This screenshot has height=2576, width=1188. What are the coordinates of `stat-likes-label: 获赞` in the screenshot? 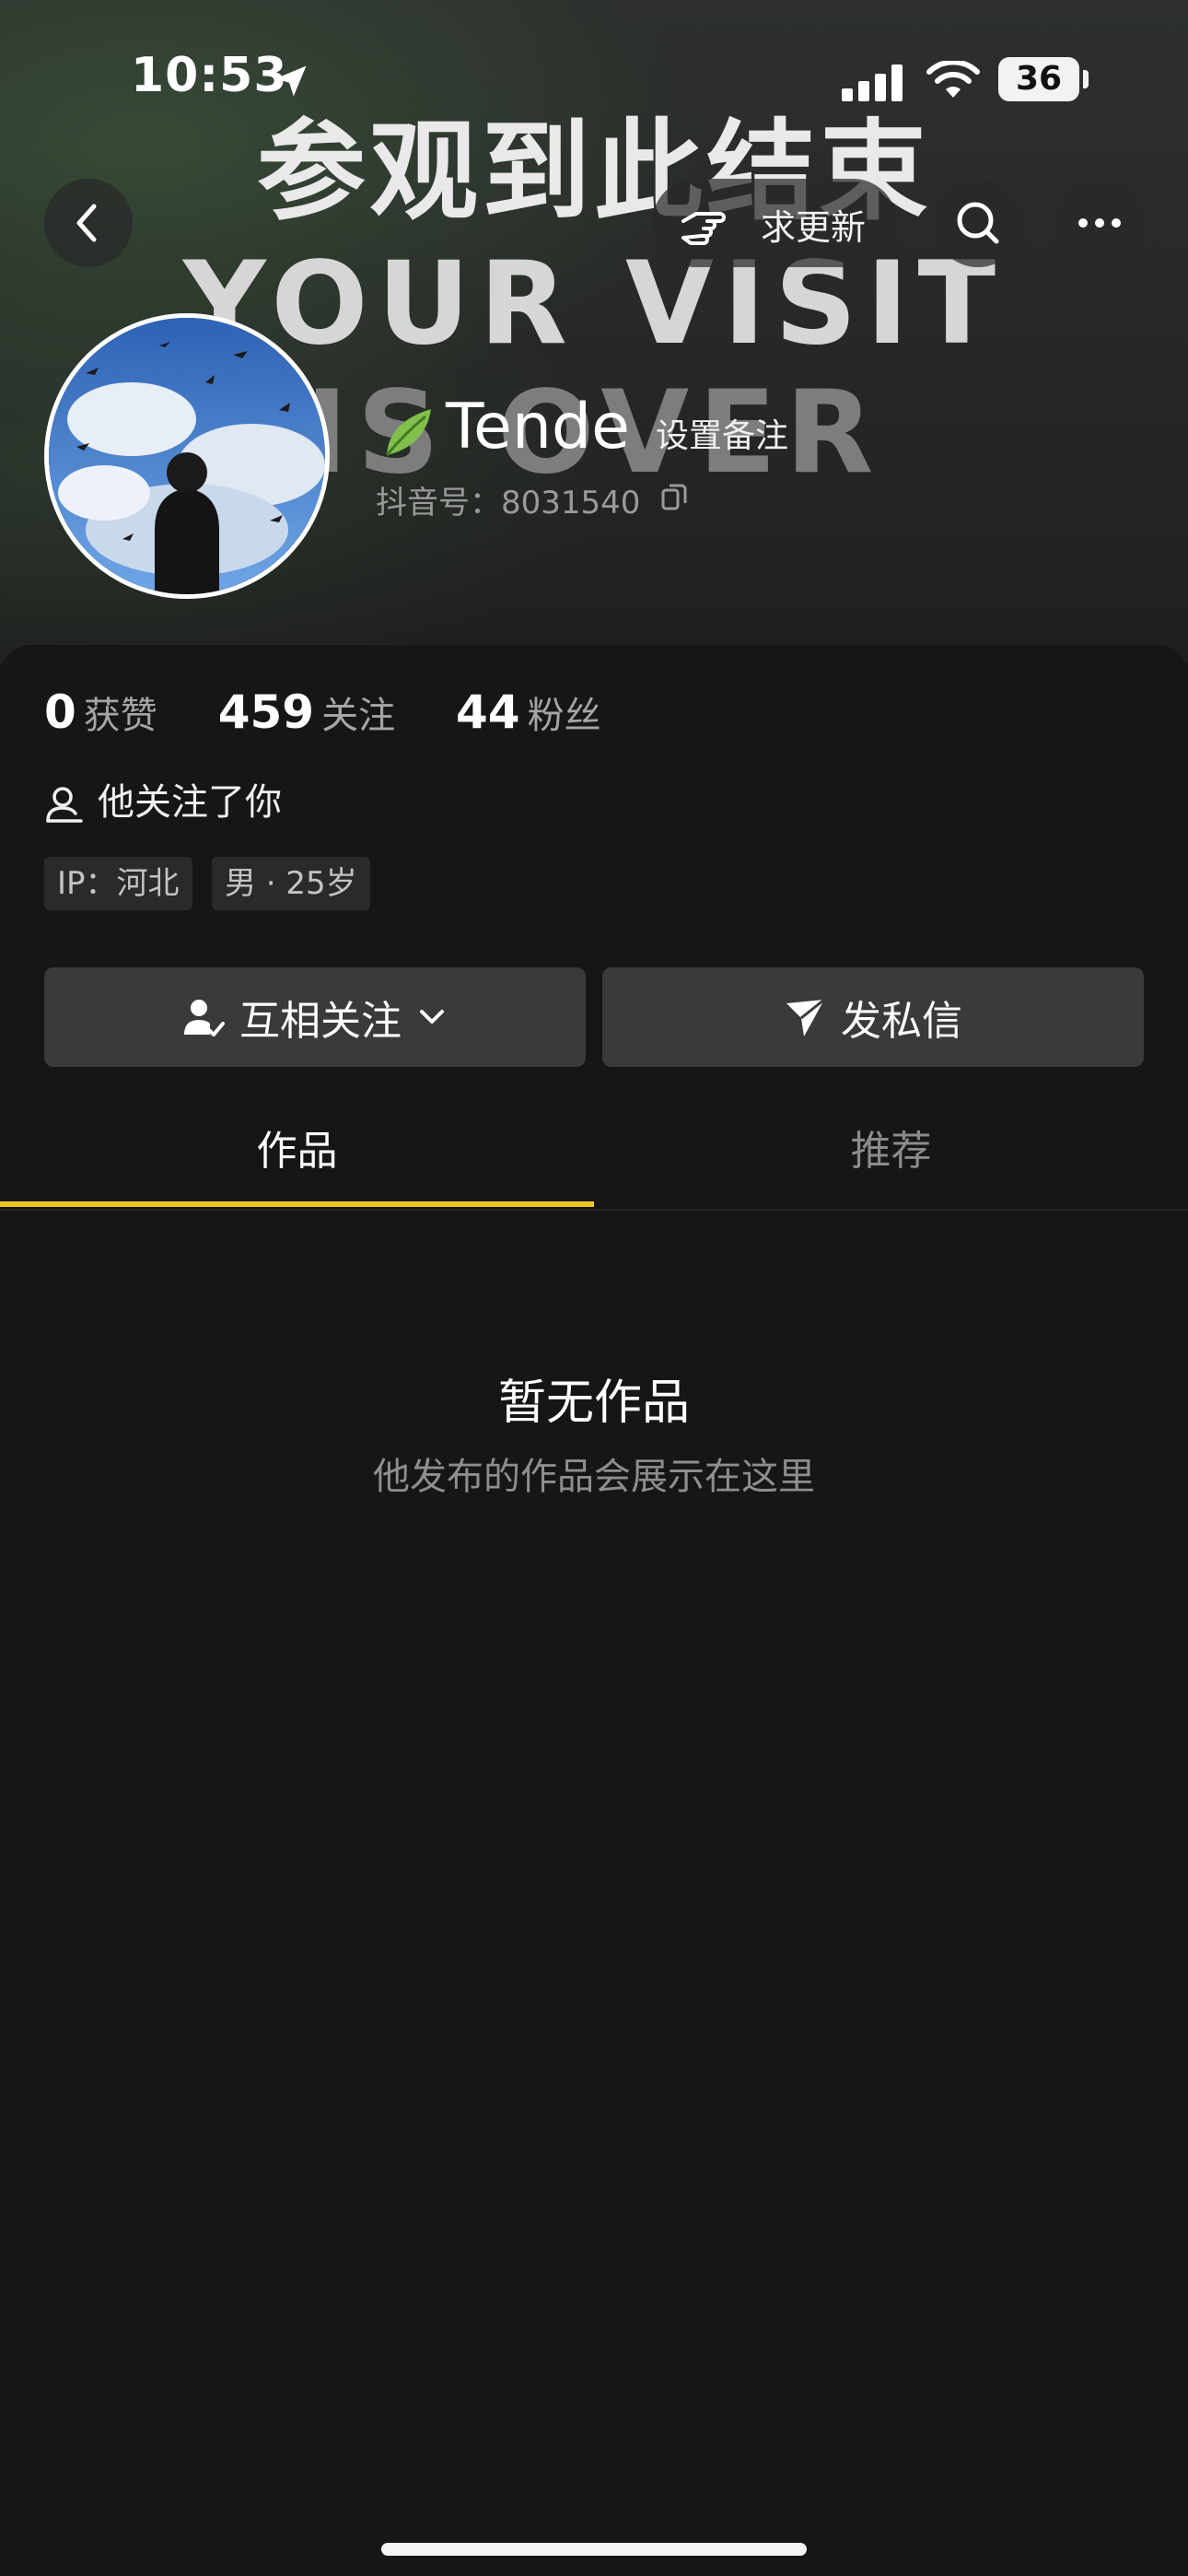 It's located at (120, 716).